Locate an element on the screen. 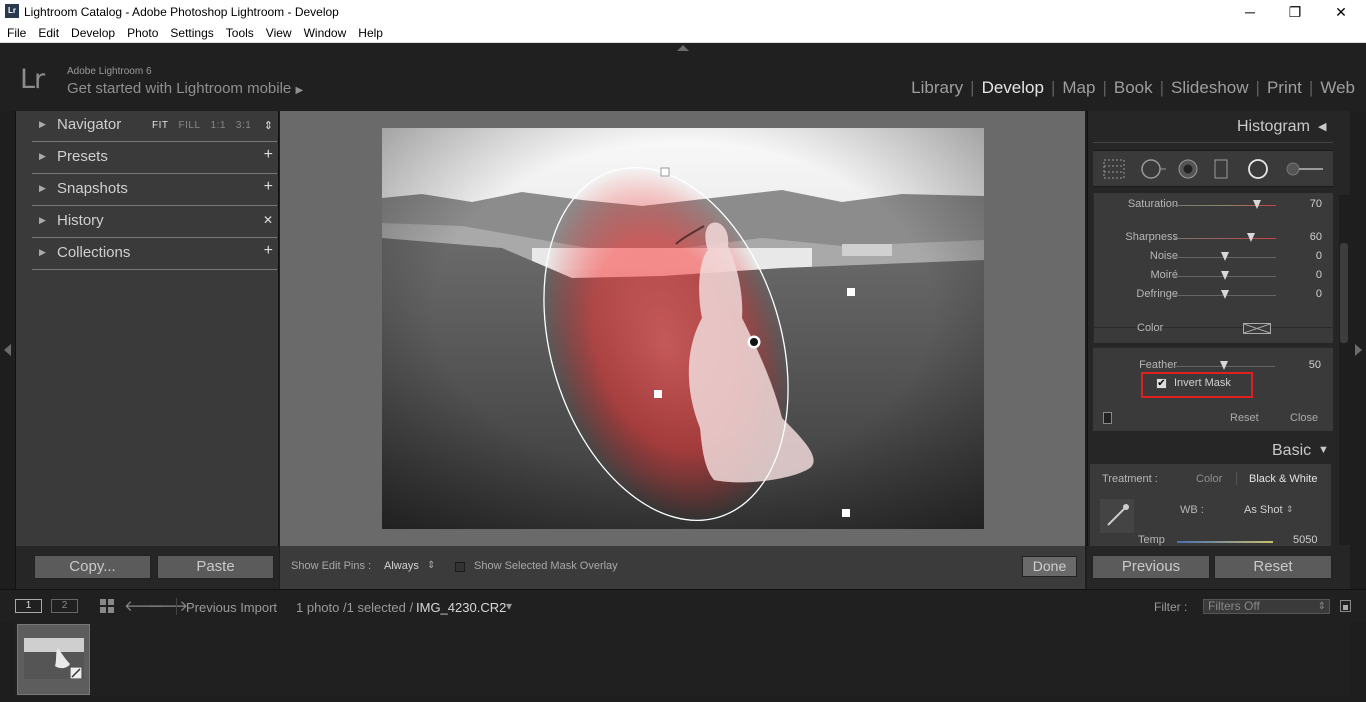 The image size is (1366, 702). navigator-section: ▶ Navigator FIT FILL 1:1 3:1 ⇕ is located at coordinates (154, 126).